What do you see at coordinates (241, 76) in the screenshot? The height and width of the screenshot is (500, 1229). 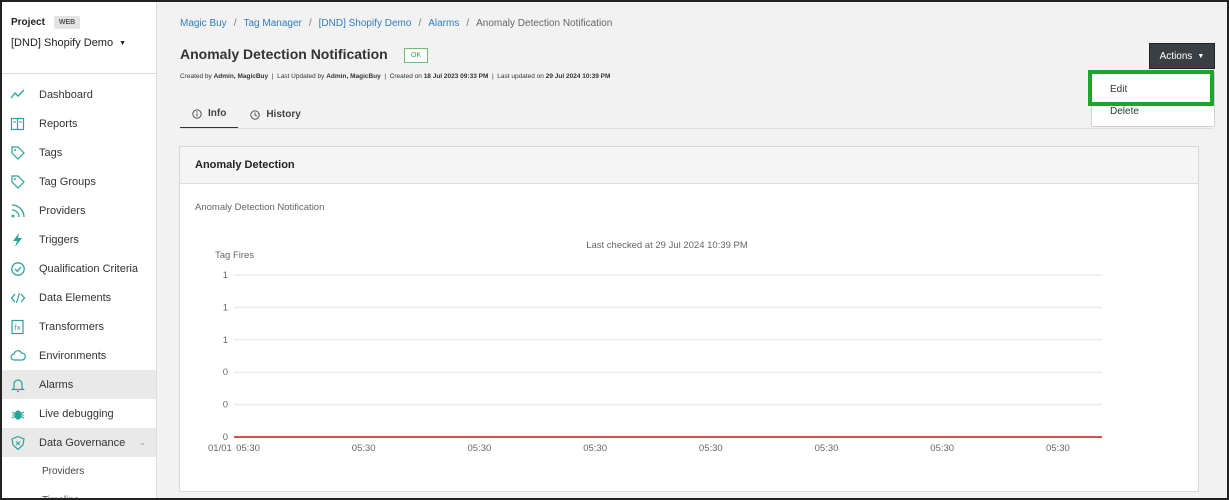 I see `created-by-value: Admin, MagicBuy` at bounding box center [241, 76].